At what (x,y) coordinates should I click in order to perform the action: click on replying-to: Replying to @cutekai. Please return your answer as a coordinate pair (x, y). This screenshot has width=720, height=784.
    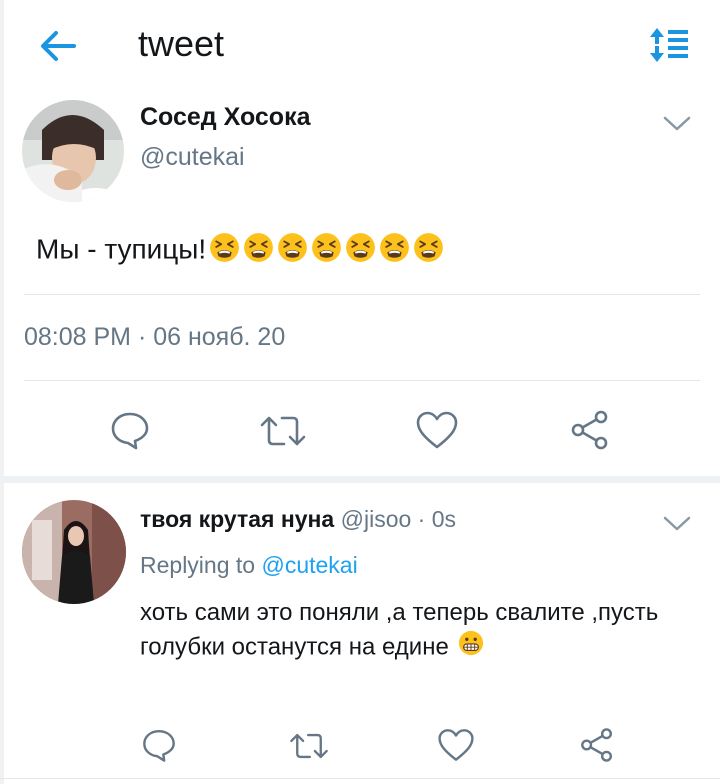
    Looking at the image, I should click on (249, 565).